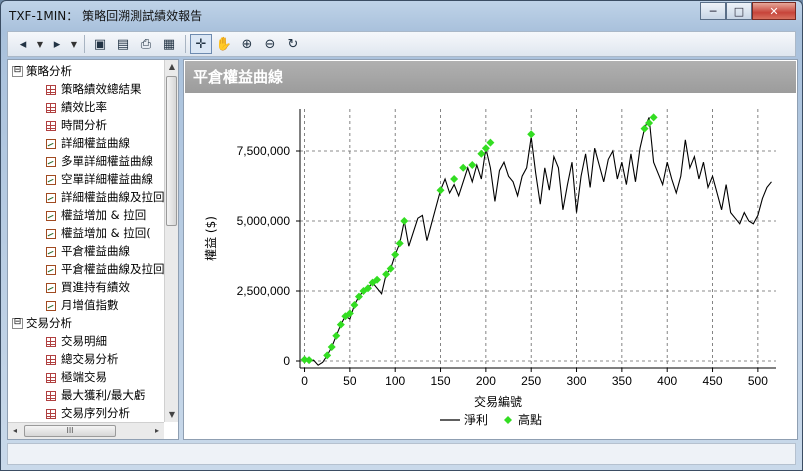 The image size is (803, 471). What do you see at coordinates (82, 359) in the screenshot?
I see `tree-item: 總交易分析` at bounding box center [82, 359].